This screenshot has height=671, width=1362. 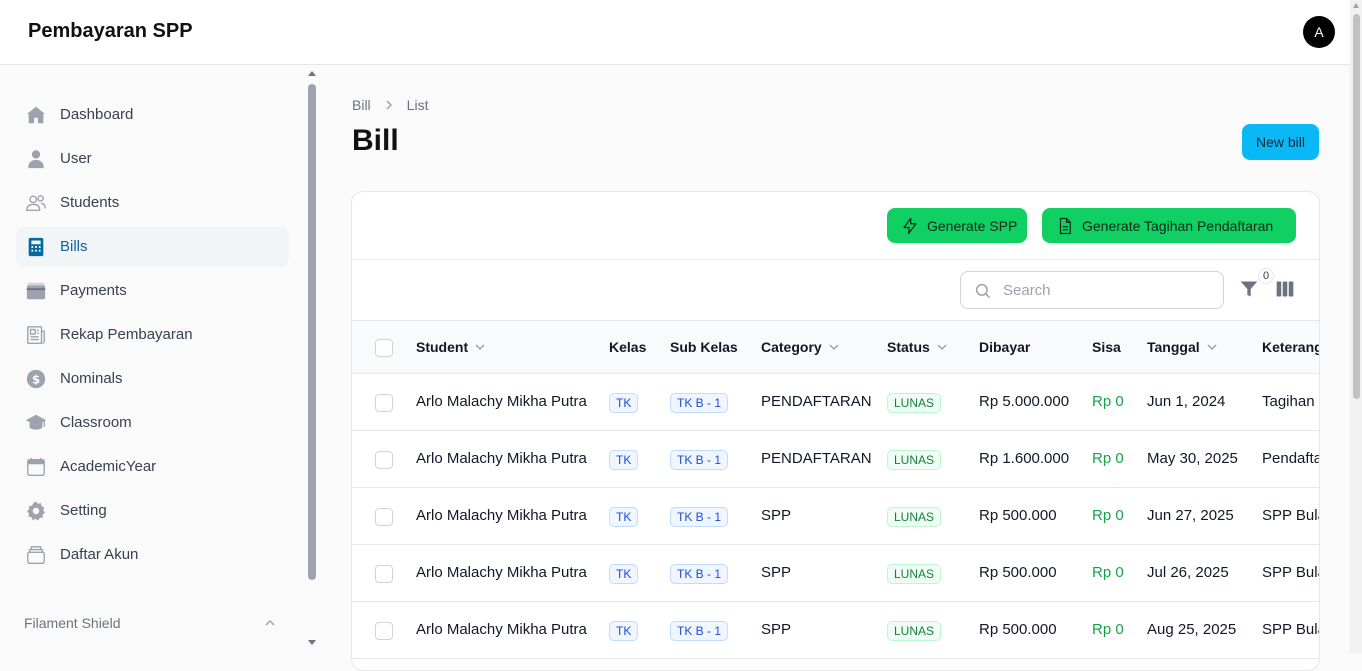 I want to click on breadcrumb-parent: Bill, so click(x=361, y=105).